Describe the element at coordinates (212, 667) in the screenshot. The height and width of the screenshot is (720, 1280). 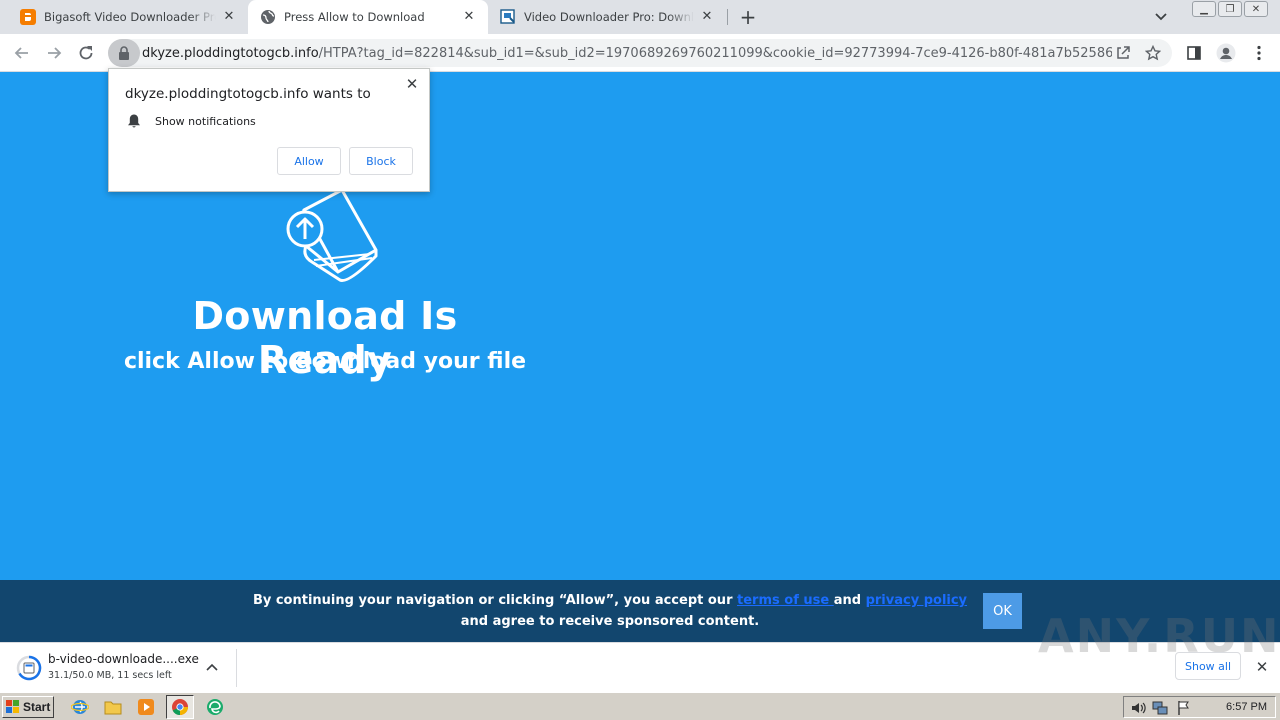
I see `chevron-up-icon` at that location.